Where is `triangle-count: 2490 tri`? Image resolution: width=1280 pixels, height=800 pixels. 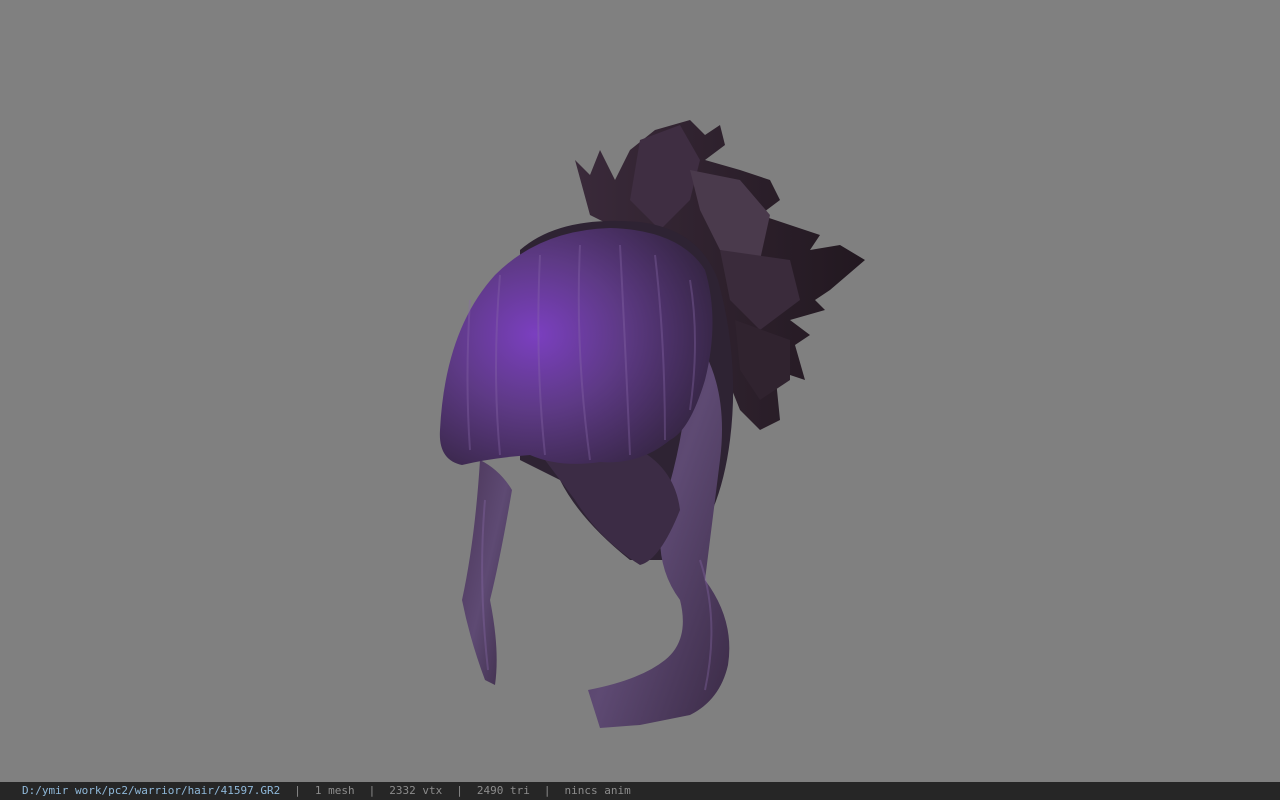 triangle-count: 2490 tri is located at coordinates (503, 790).